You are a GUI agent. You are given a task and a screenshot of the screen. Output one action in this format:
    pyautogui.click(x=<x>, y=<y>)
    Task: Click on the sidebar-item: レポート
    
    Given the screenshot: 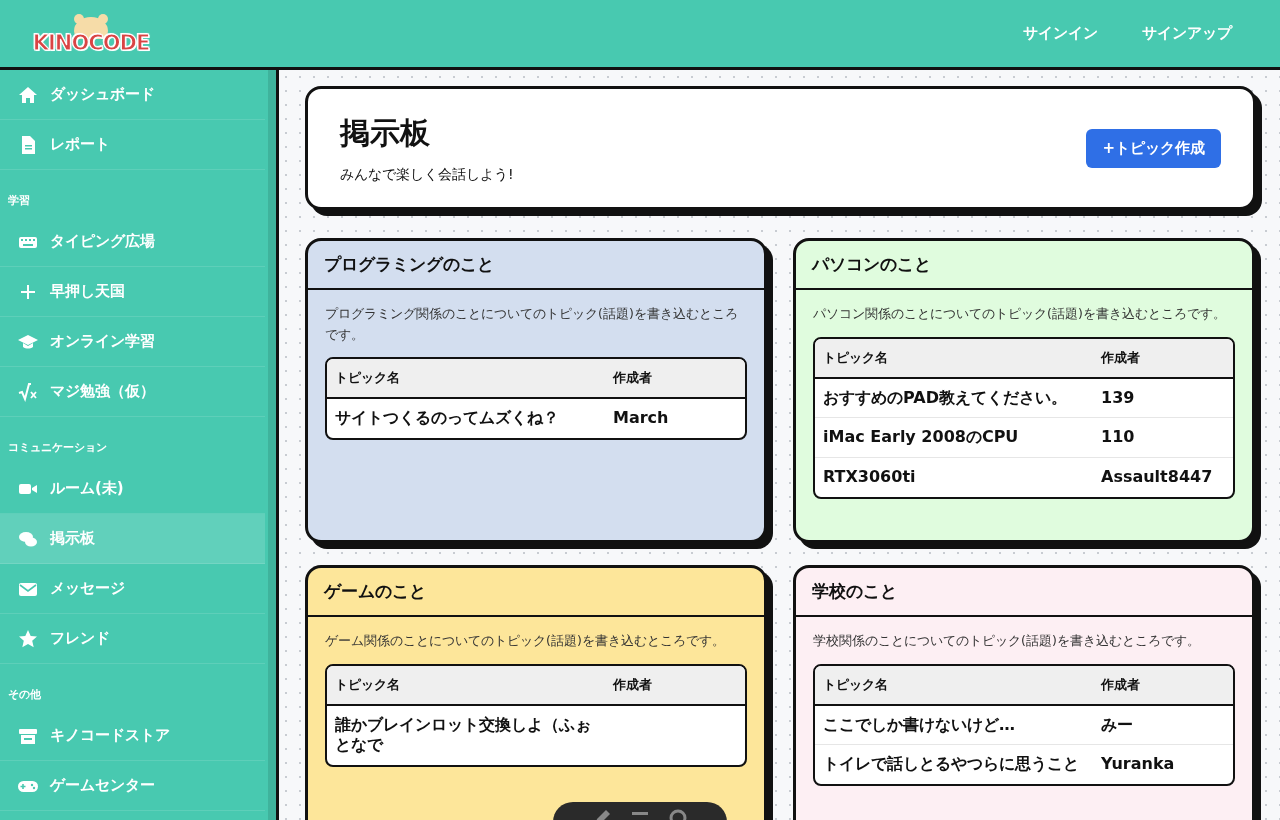 What is the action you would take?
    pyautogui.click(x=132, y=145)
    